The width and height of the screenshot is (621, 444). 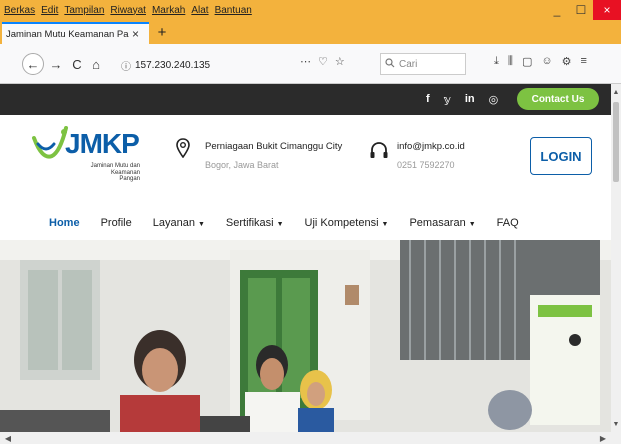 I want to click on nav-pemasaran-label: Pemasaran, so click(x=437, y=223).